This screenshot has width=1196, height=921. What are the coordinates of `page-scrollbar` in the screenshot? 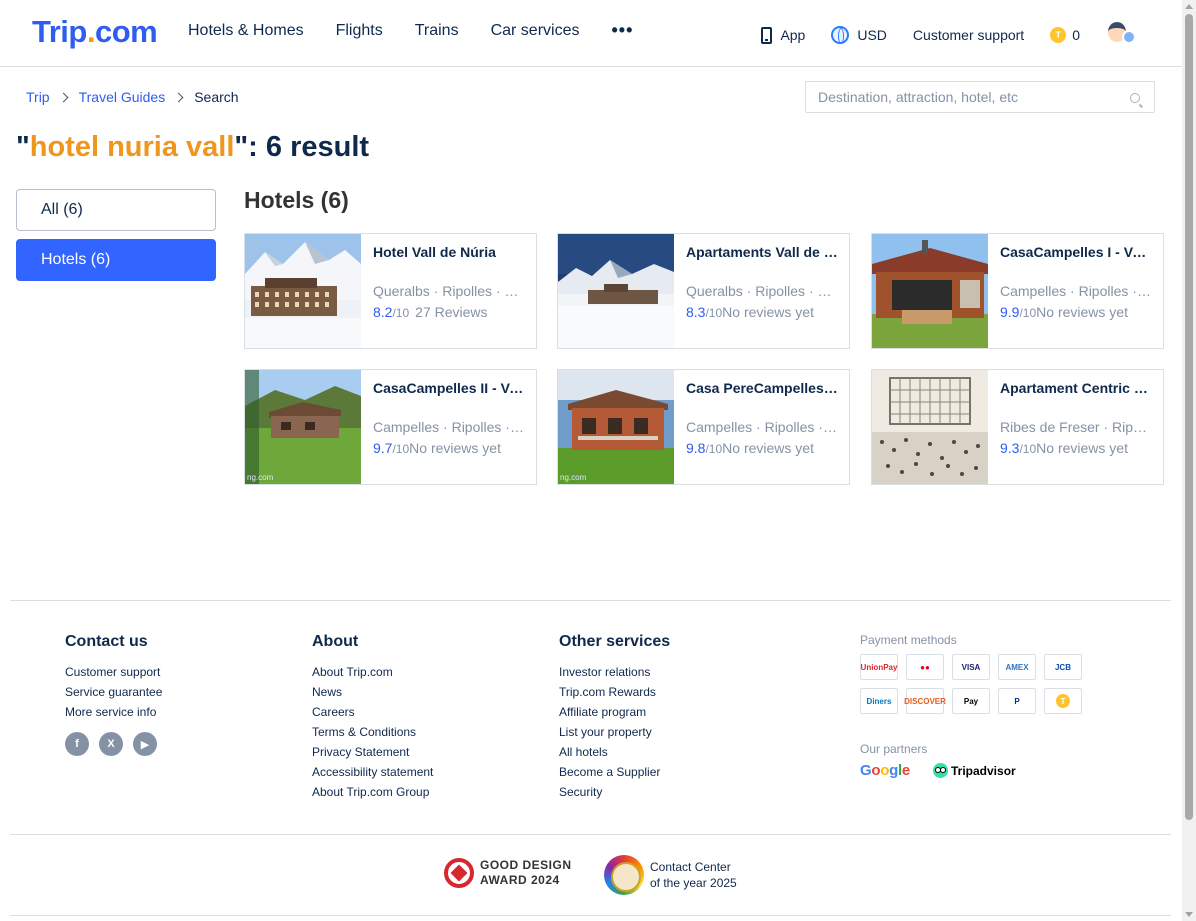 It's located at (1189, 460).